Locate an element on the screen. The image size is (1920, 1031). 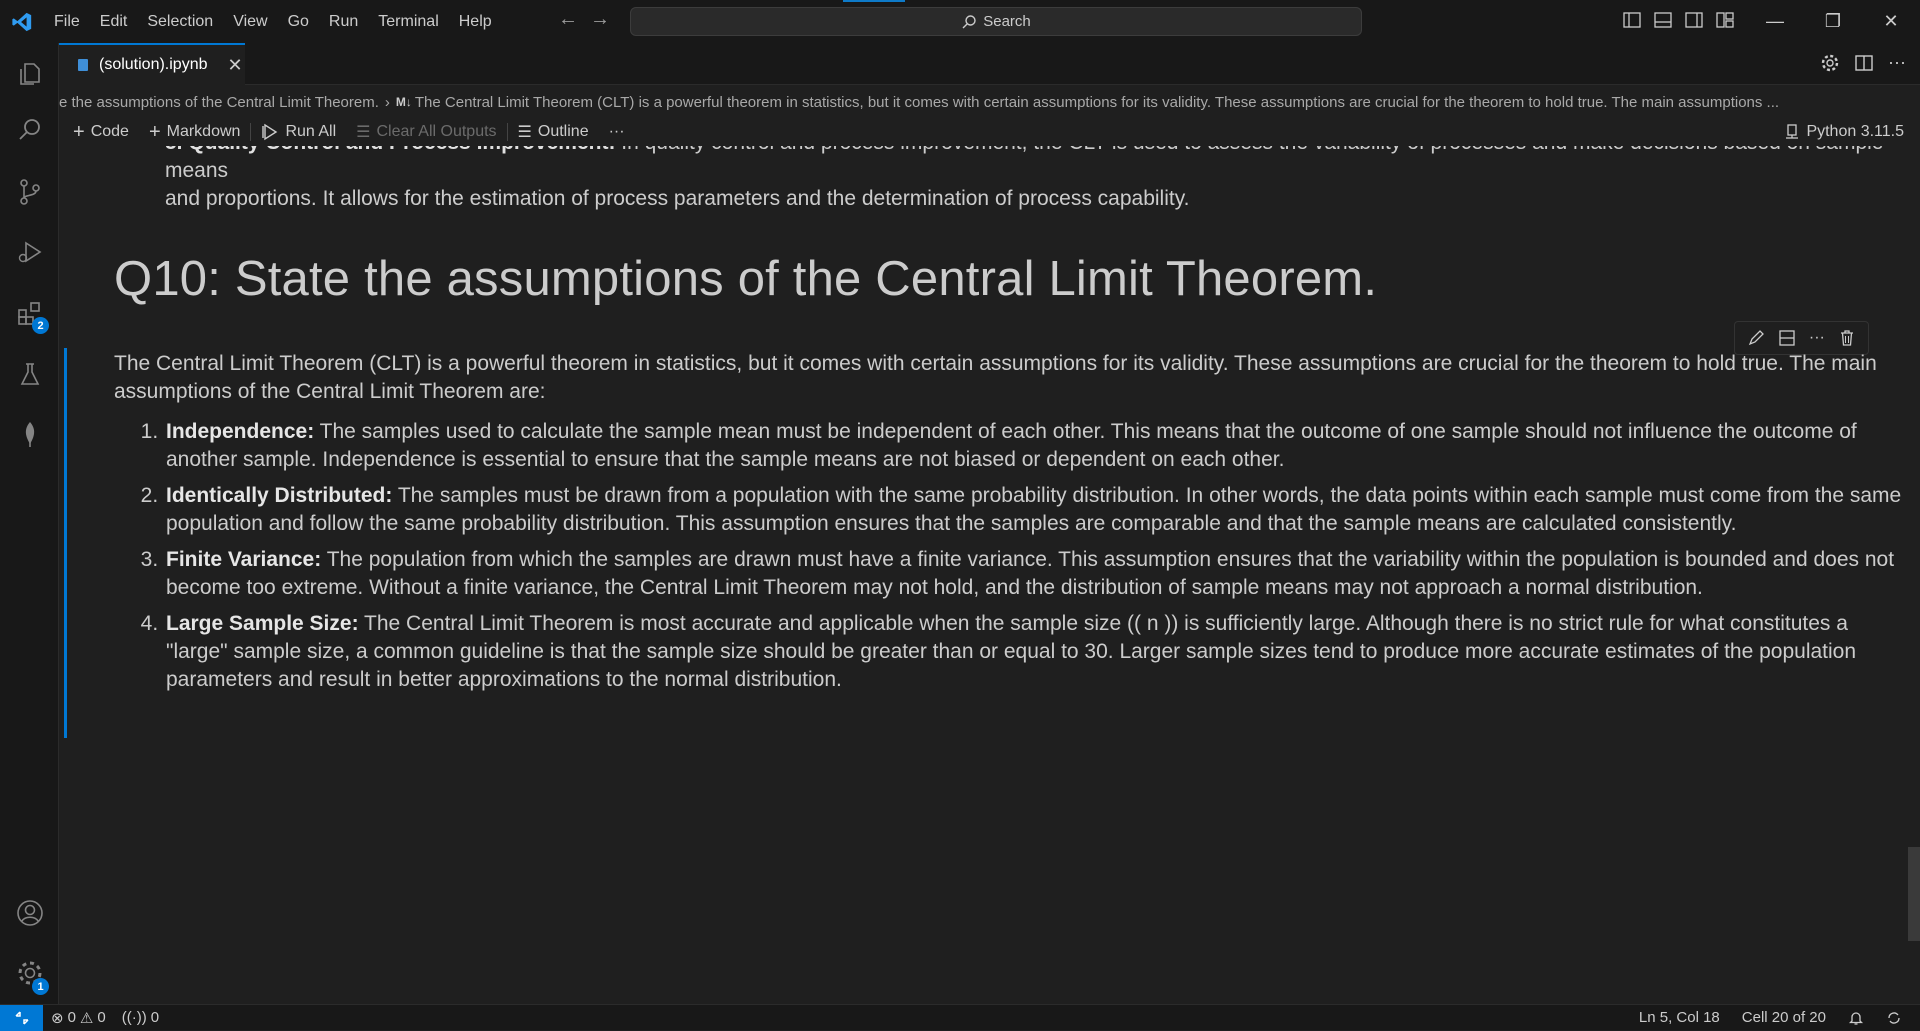
outline-button: ☰ Outline is located at coordinates (553, 132).